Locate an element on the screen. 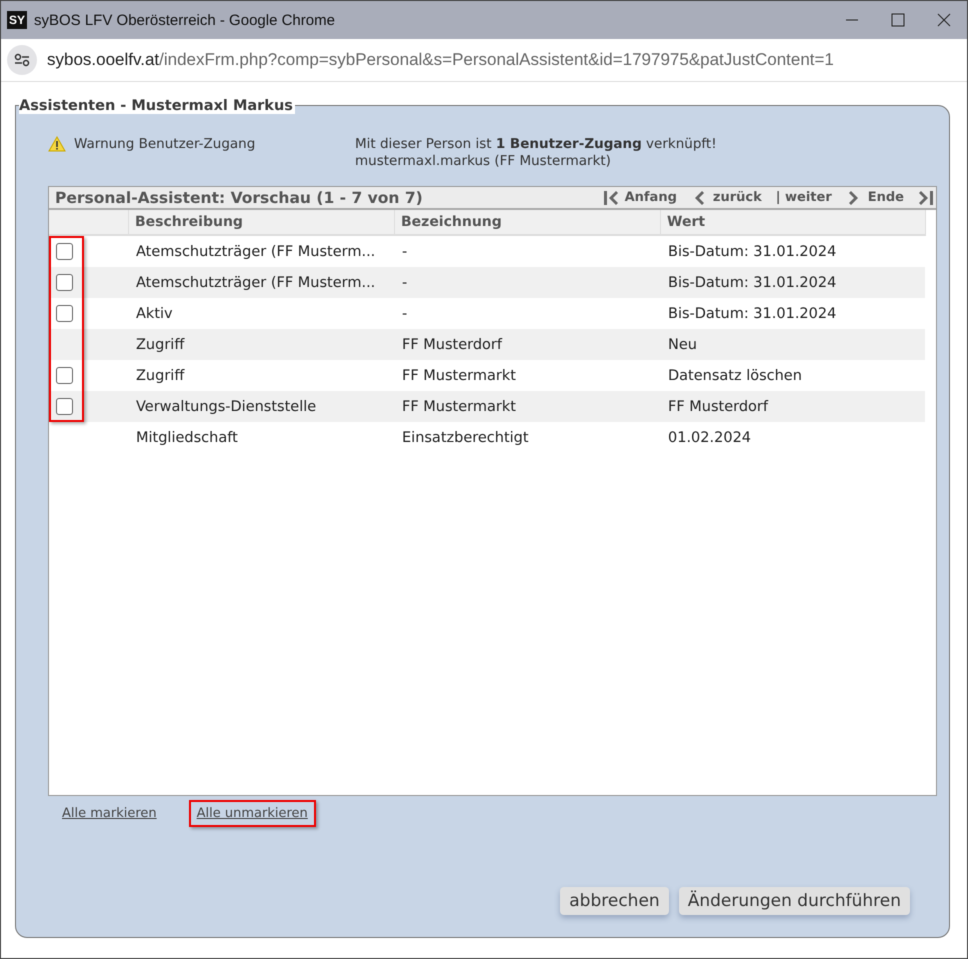 The height and width of the screenshot is (959, 968). apply-button: Änderungen durchführen is located at coordinates (794, 901).